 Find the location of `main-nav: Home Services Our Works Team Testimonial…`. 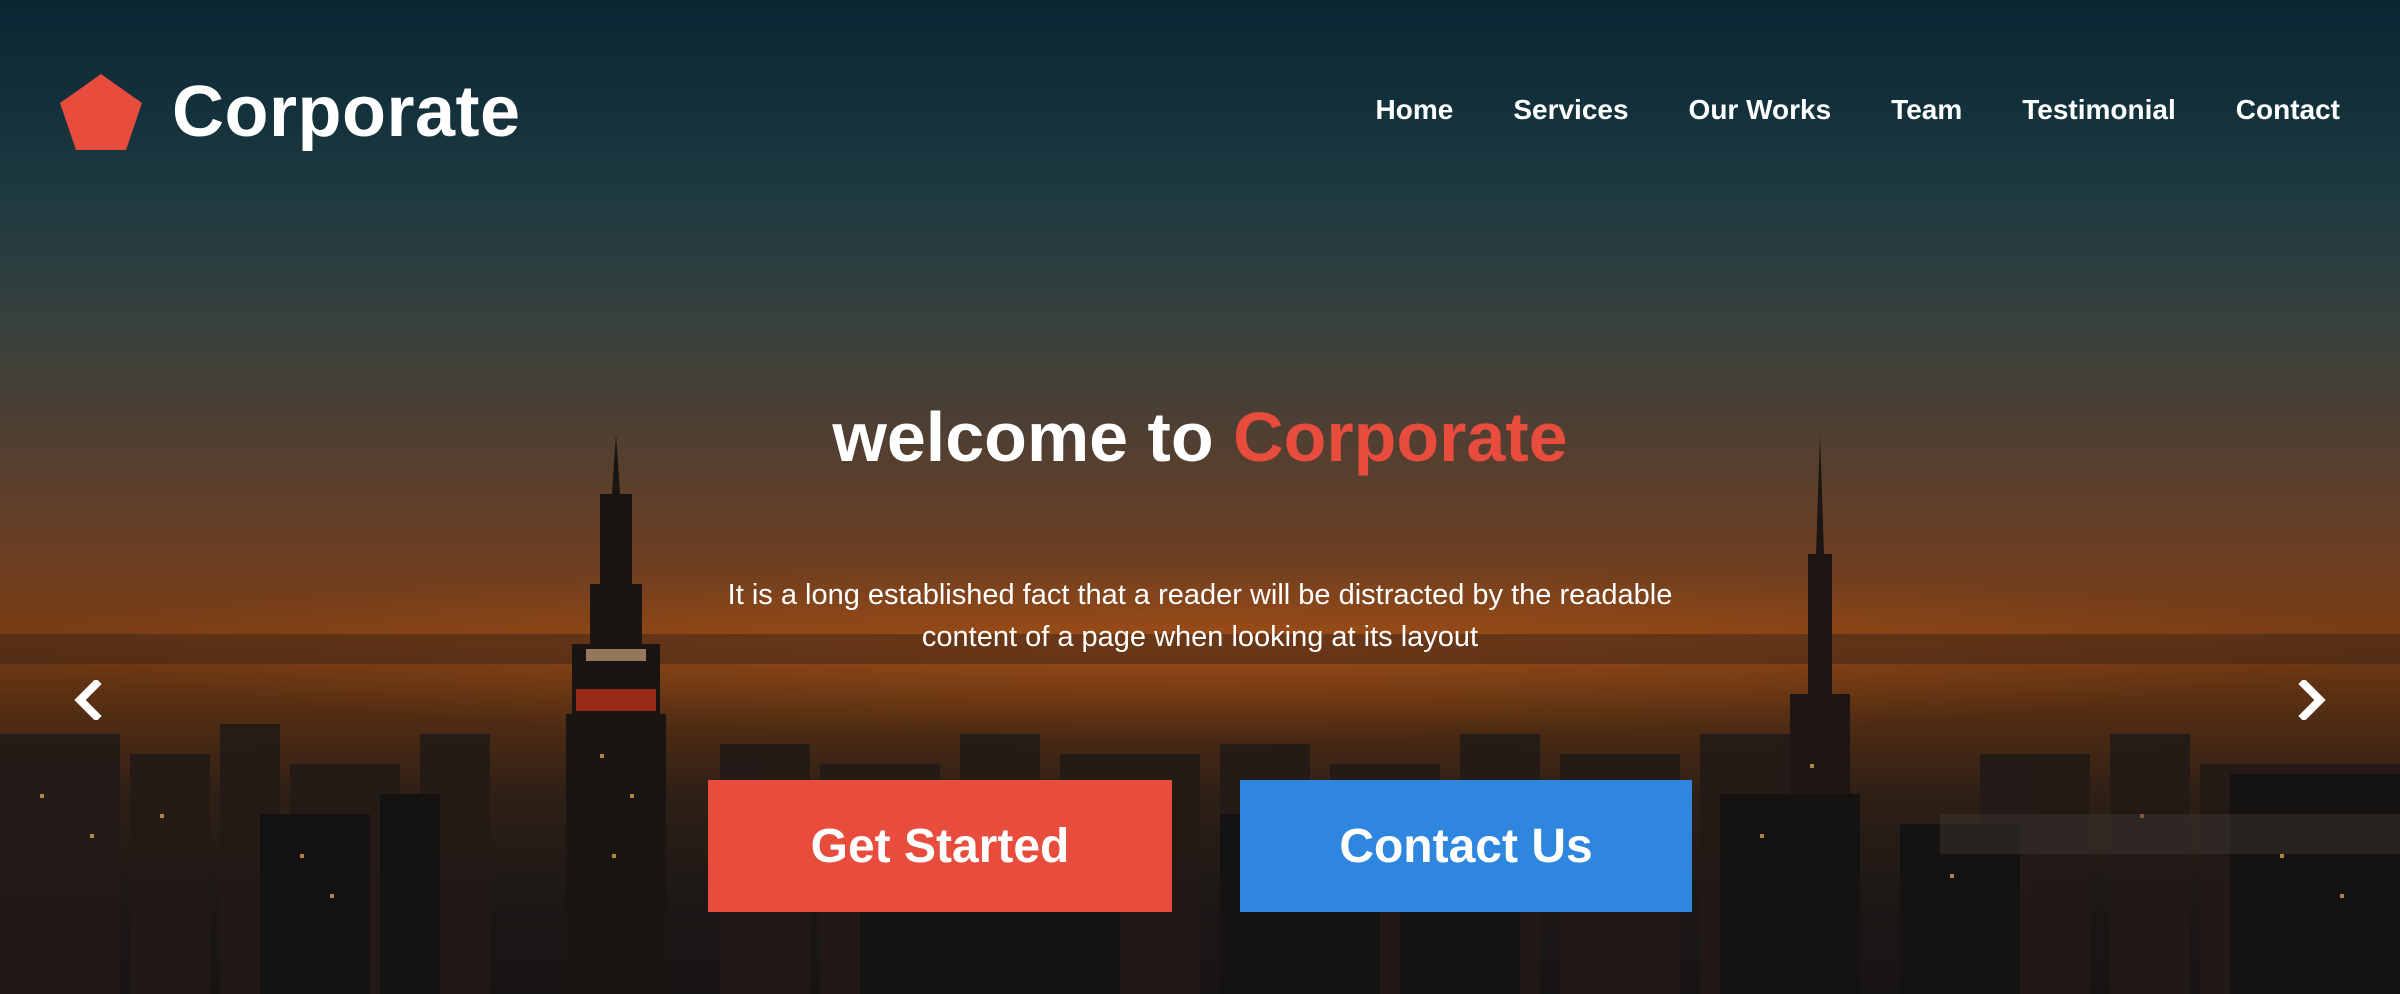

main-nav: Home Services Our Works Team Testimonial… is located at coordinates (1858, 110).